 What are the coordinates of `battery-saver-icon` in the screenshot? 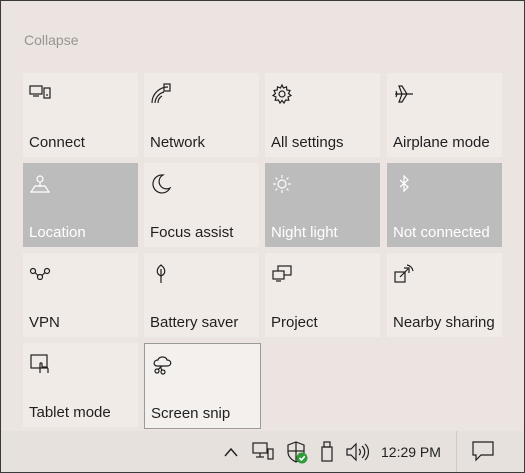 It's located at (161, 274).